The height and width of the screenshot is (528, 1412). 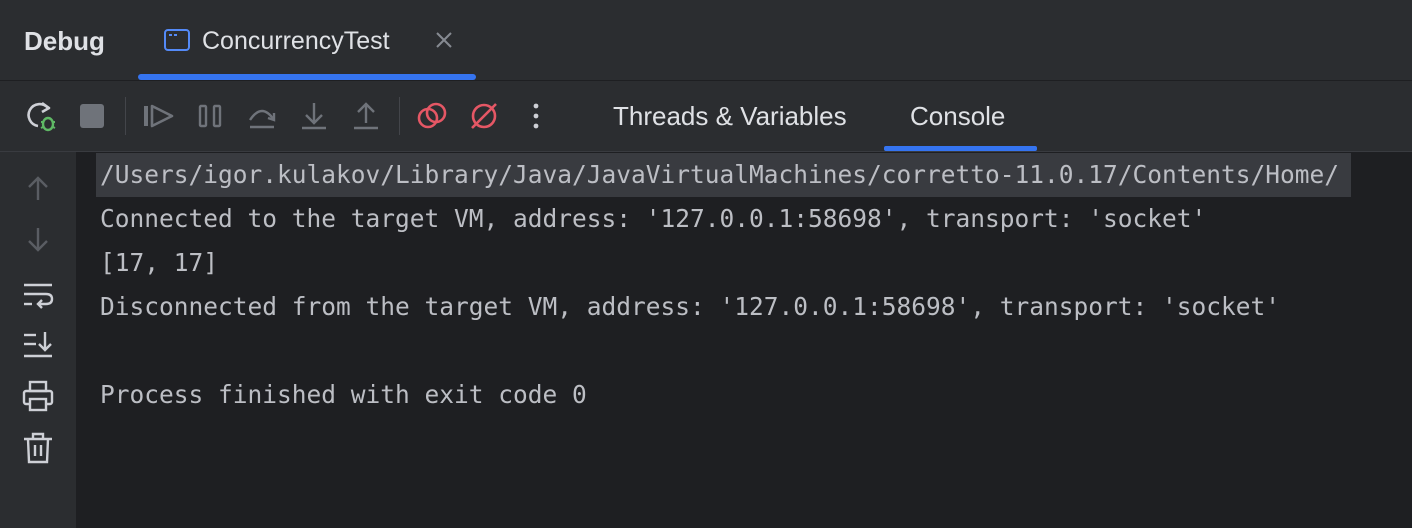 I want to click on tab-title: ConcurrencyTest, so click(x=296, y=41).